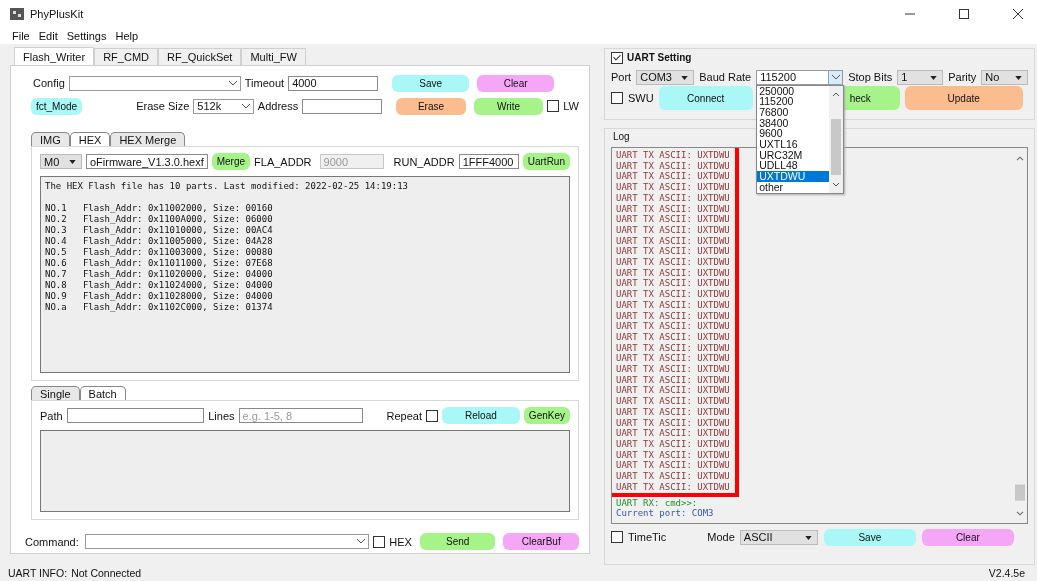  Describe the element at coordinates (159, 274) in the screenshot. I see `text-line: NO.7 Flash_Addr: 0x11020000, Size: 04000` at that location.